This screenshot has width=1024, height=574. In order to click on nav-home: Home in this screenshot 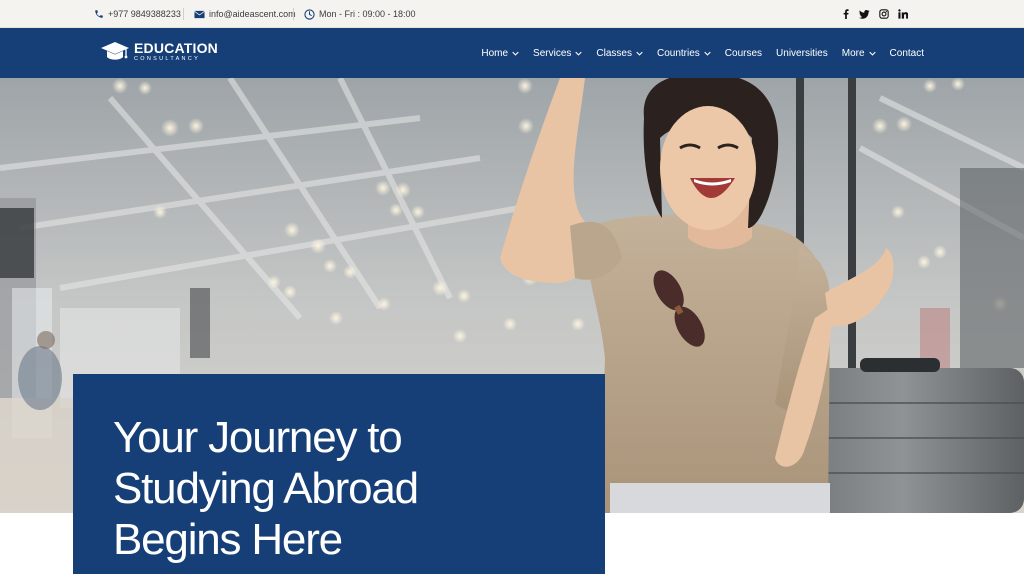, I will do `click(500, 53)`.